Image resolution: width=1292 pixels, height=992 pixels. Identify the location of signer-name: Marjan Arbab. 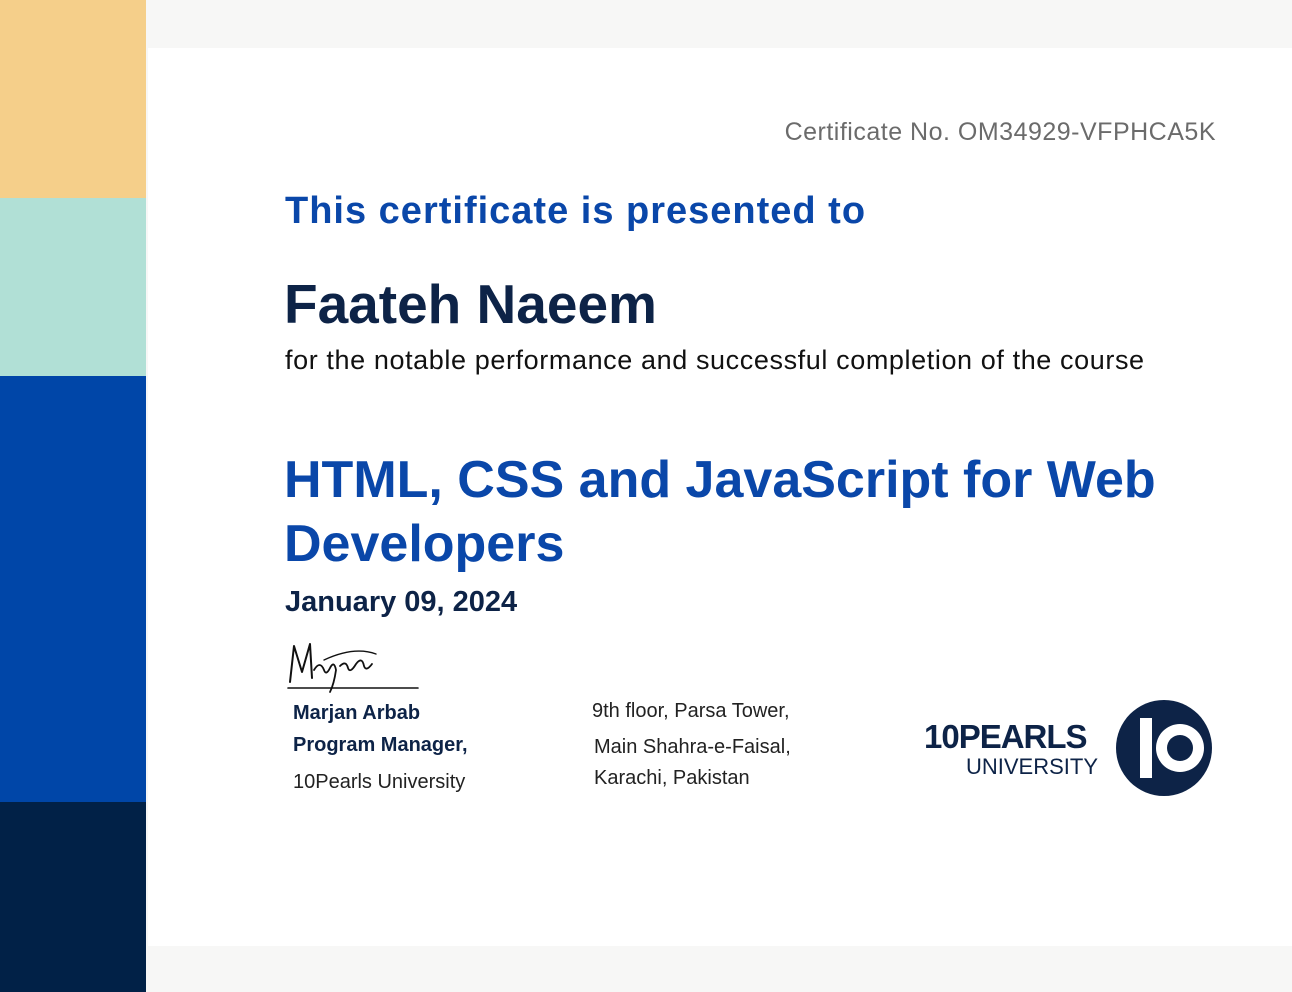
(357, 713).